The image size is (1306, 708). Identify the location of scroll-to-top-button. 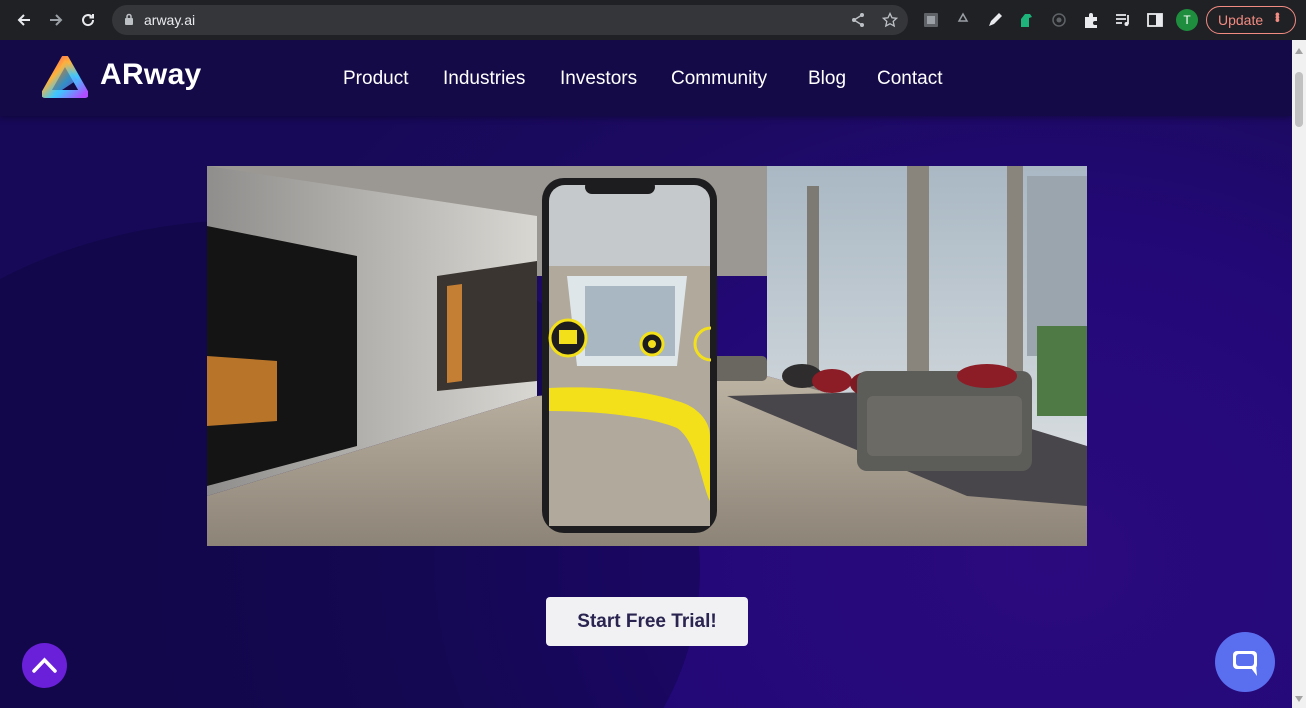
(44, 665).